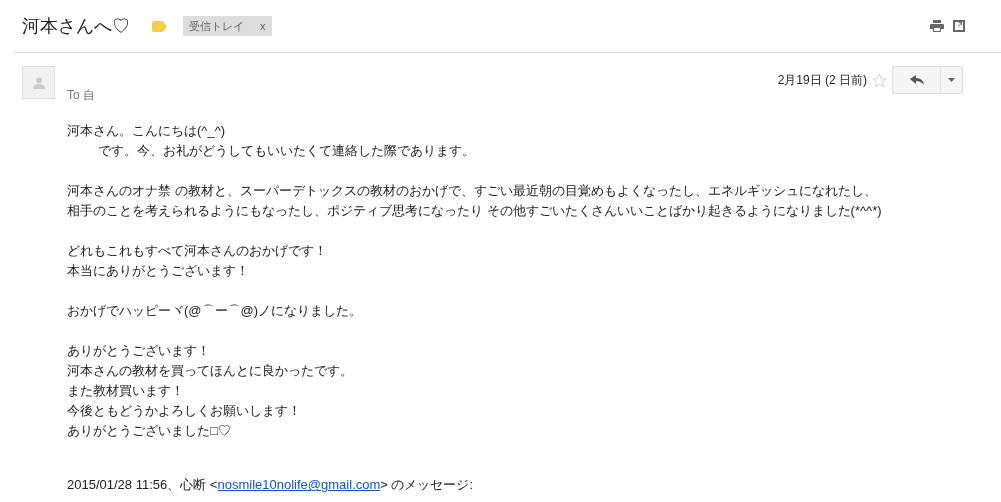  I want to click on new-window-icon, so click(959, 26).